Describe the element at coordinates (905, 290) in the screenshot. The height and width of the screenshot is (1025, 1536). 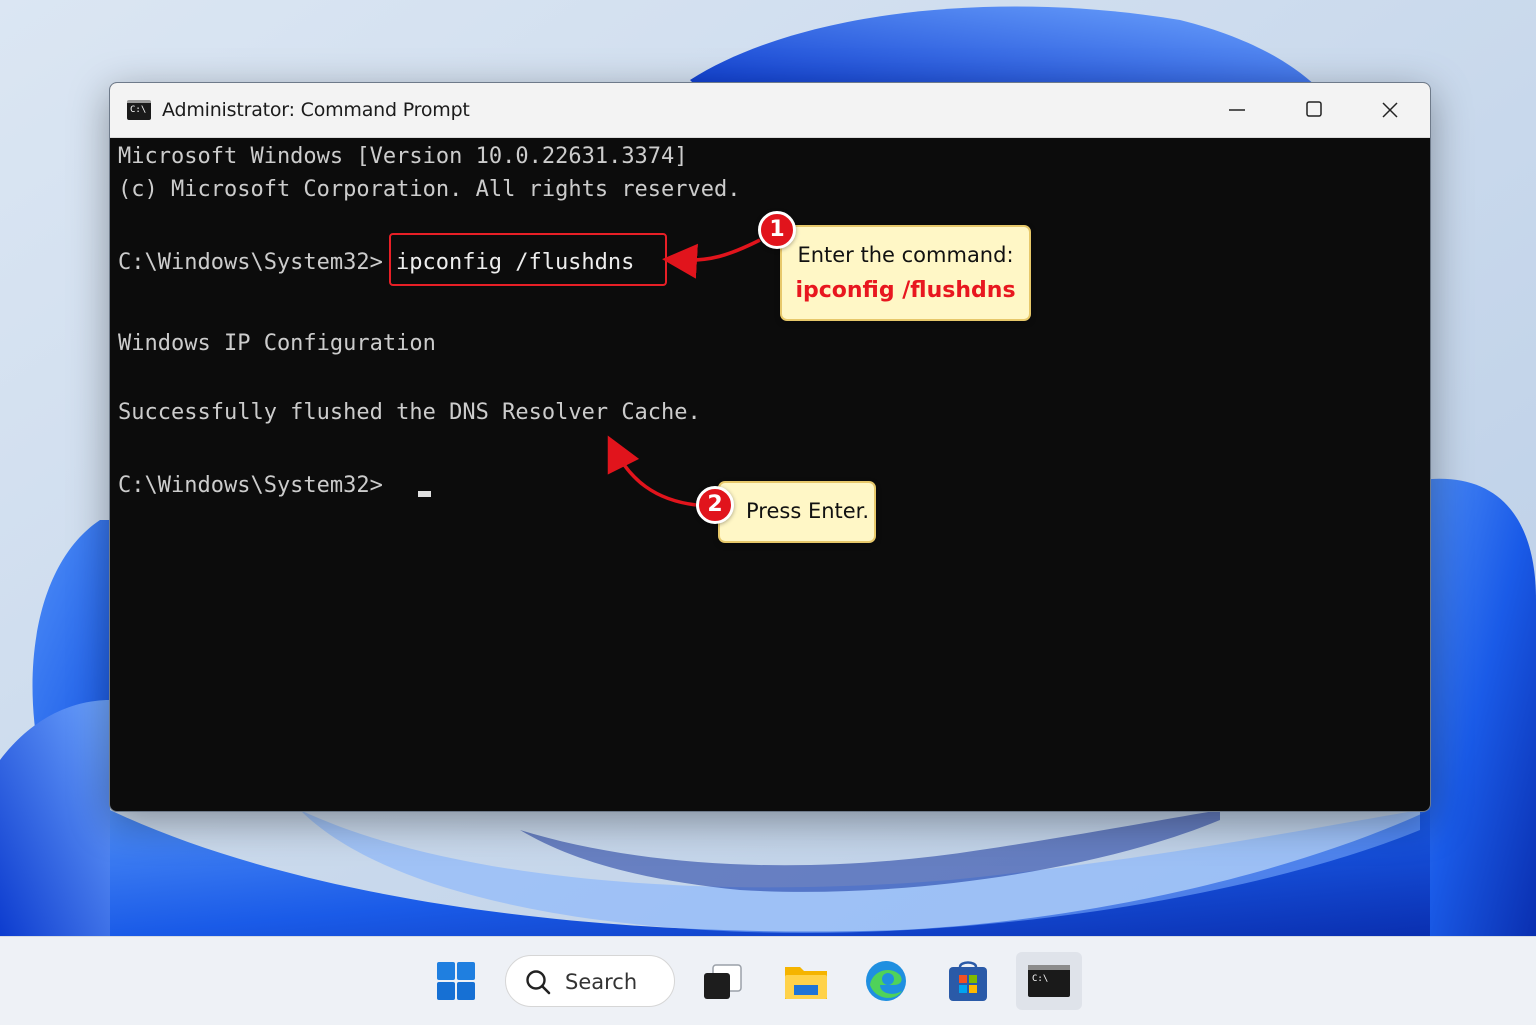
I see `callout-command: ipconfig /flushdns` at that location.